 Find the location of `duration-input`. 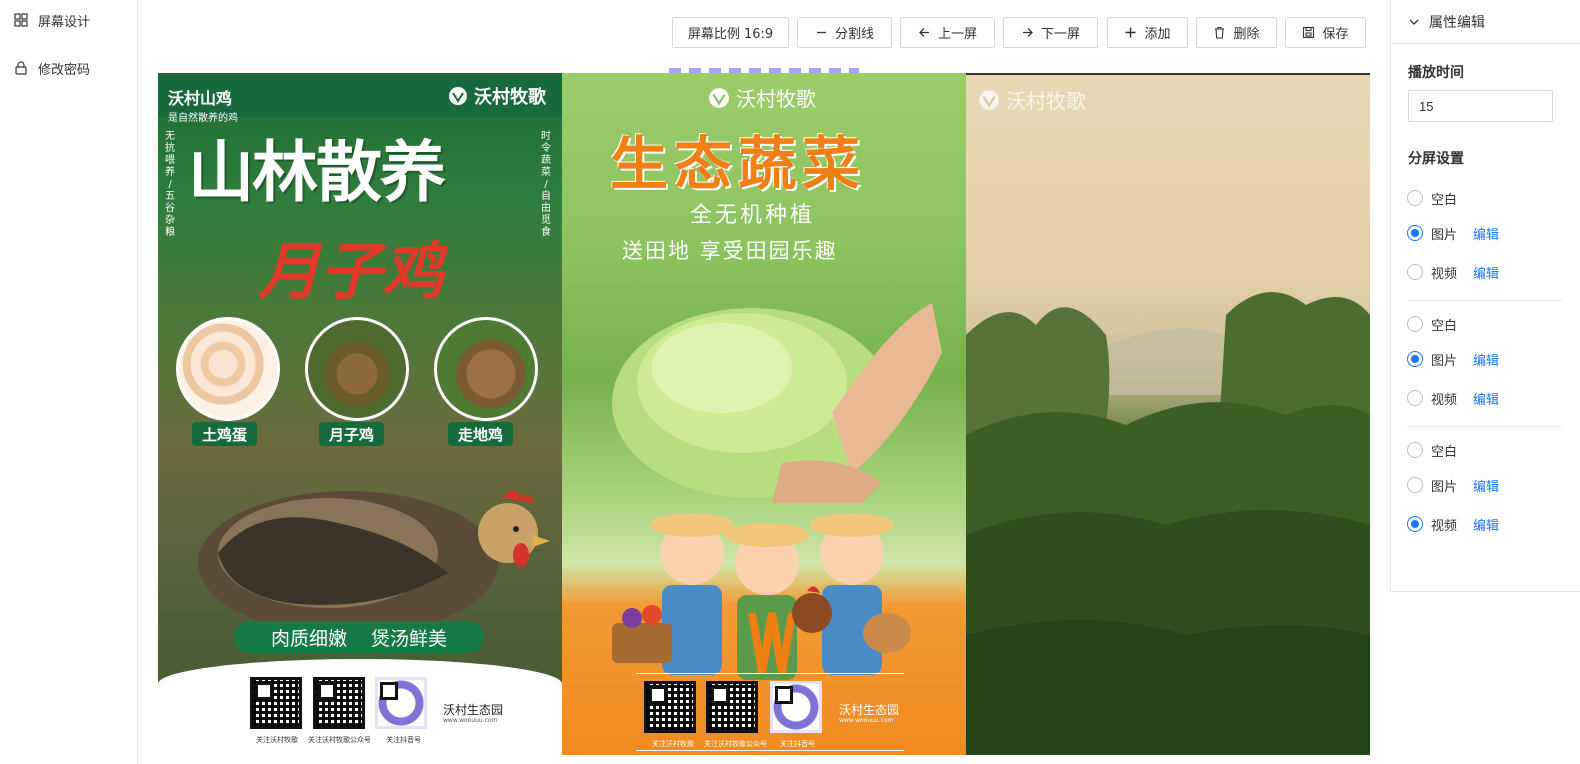

duration-input is located at coordinates (1480, 106).